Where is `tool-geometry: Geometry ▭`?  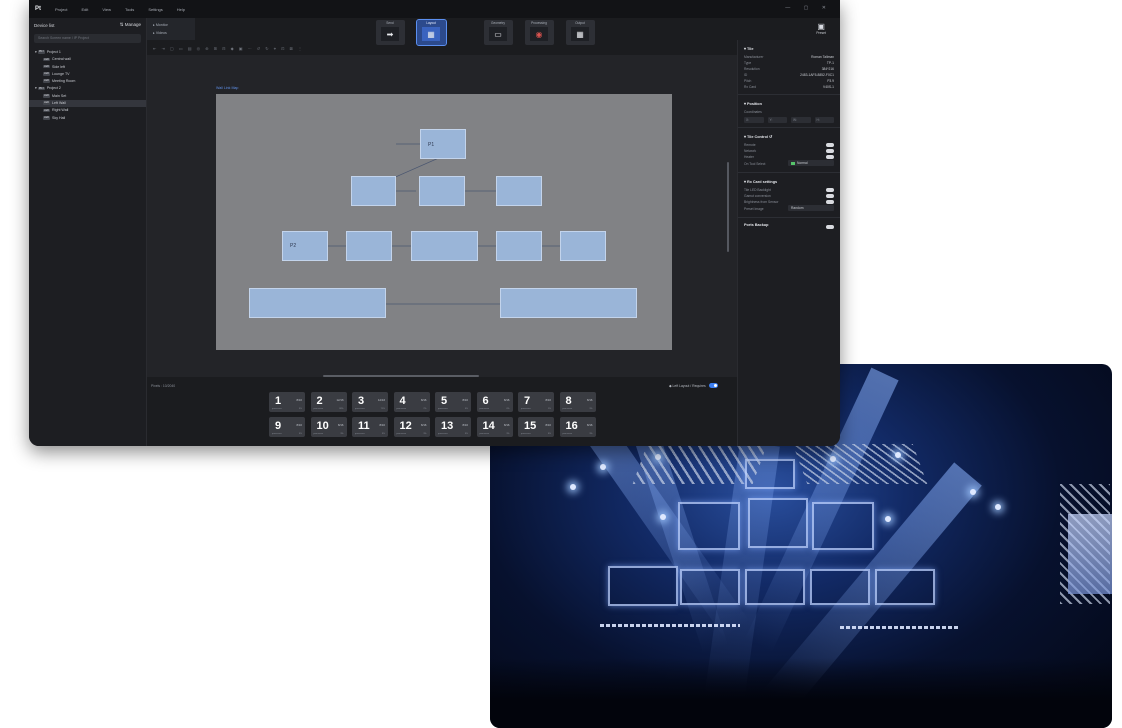
tool-geometry: Geometry ▭ is located at coordinates (498, 32).